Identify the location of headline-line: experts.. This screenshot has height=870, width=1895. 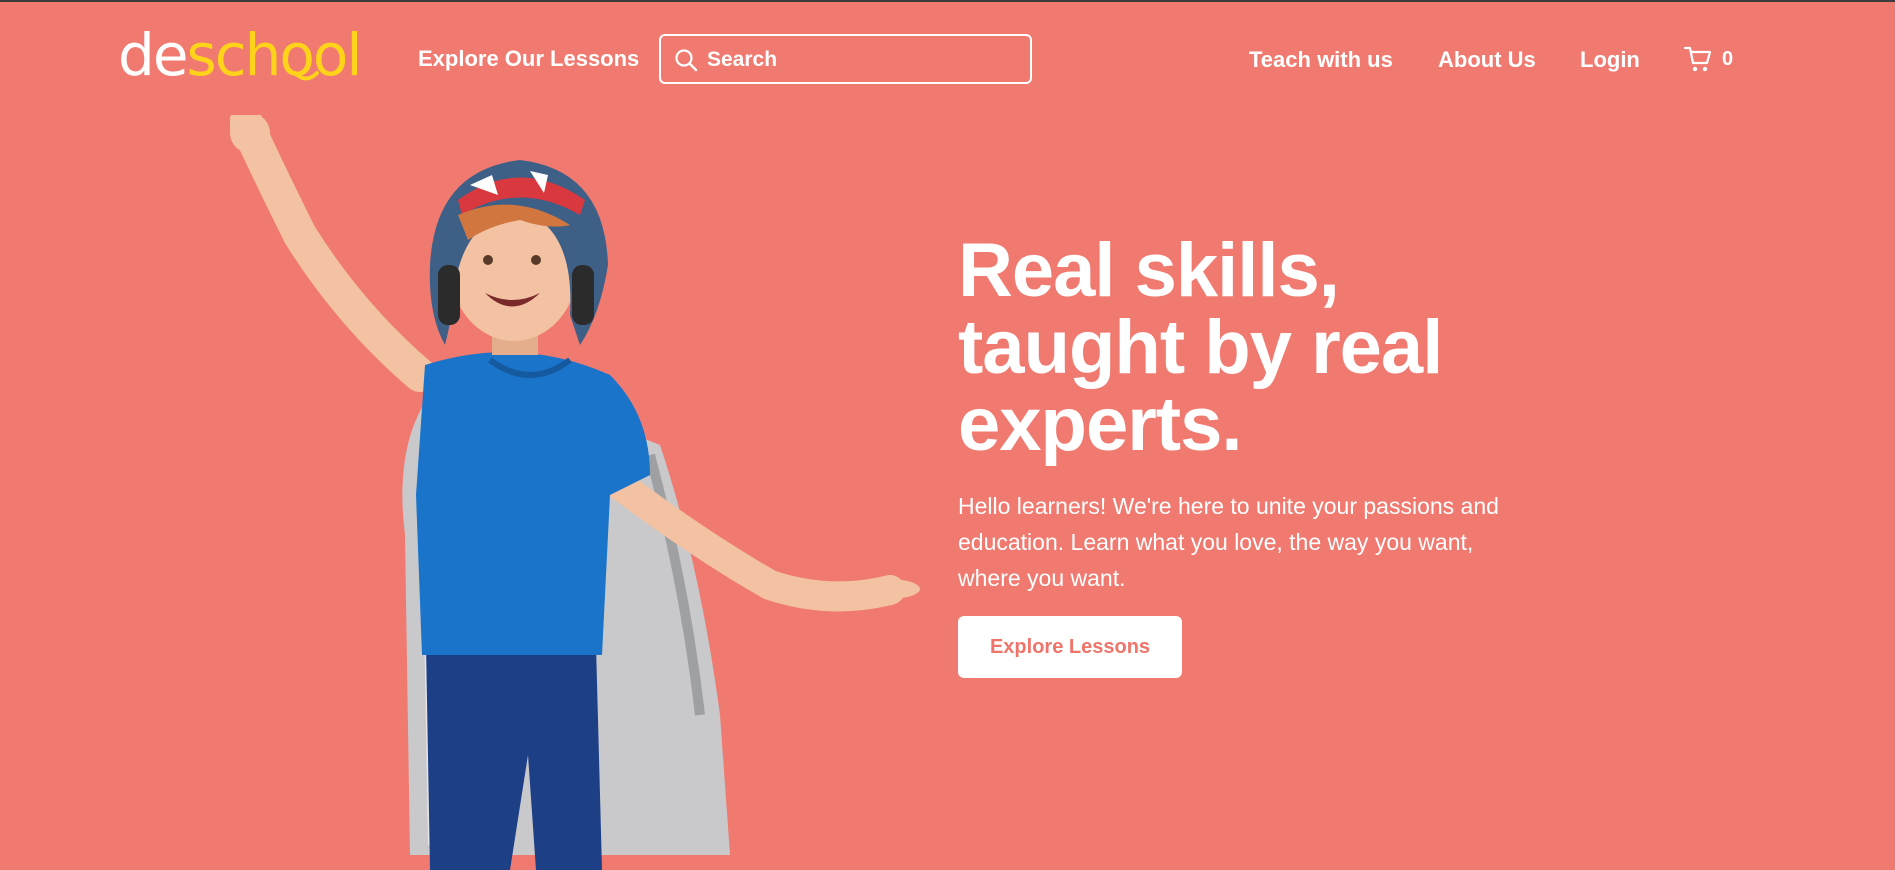
(1100, 424).